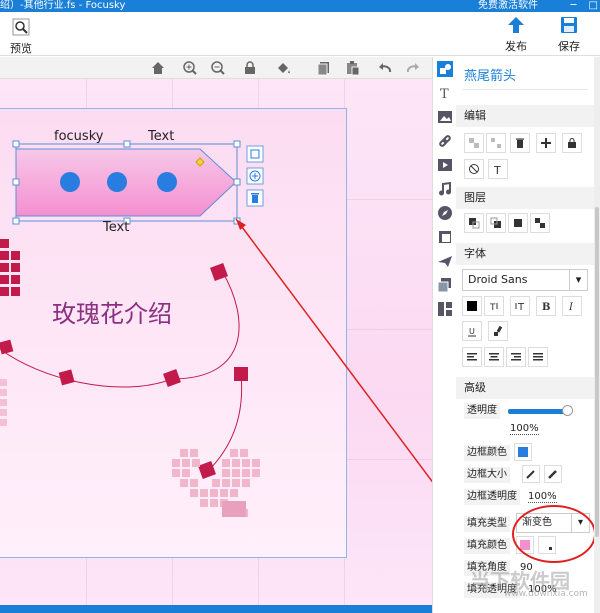 The width and height of the screenshot is (600, 613). I want to click on window-title: 绍）-其他行业.fs - Focusky, so click(63, 5).